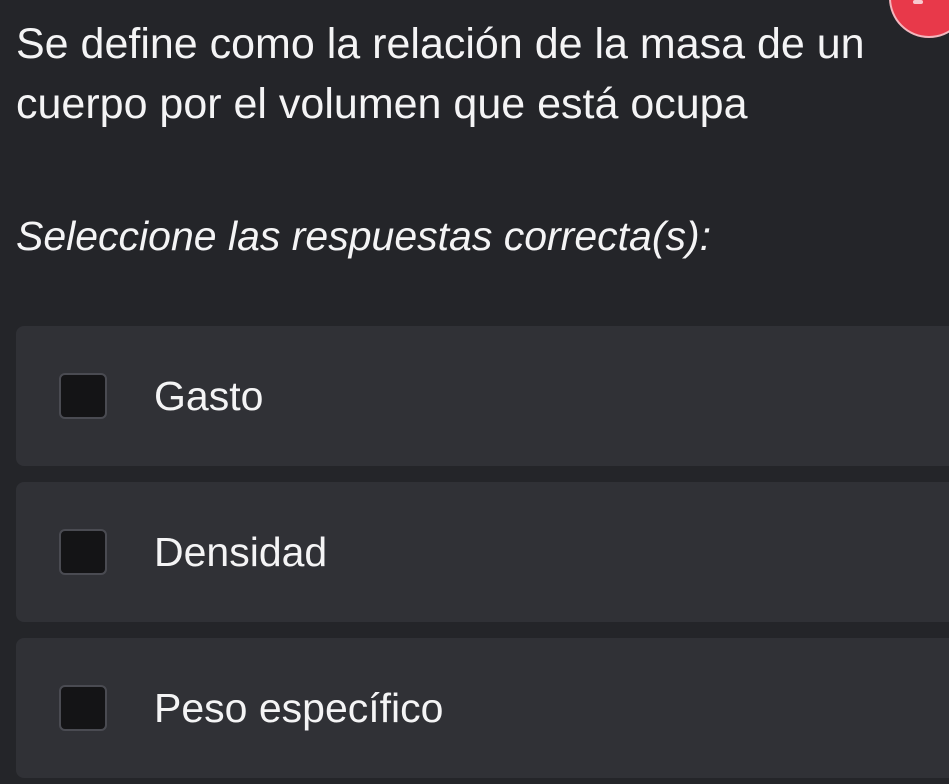 Image resolution: width=949 pixels, height=784 pixels. Describe the element at coordinates (299, 708) in the screenshot. I see `answer-option-label: Peso específico` at that location.